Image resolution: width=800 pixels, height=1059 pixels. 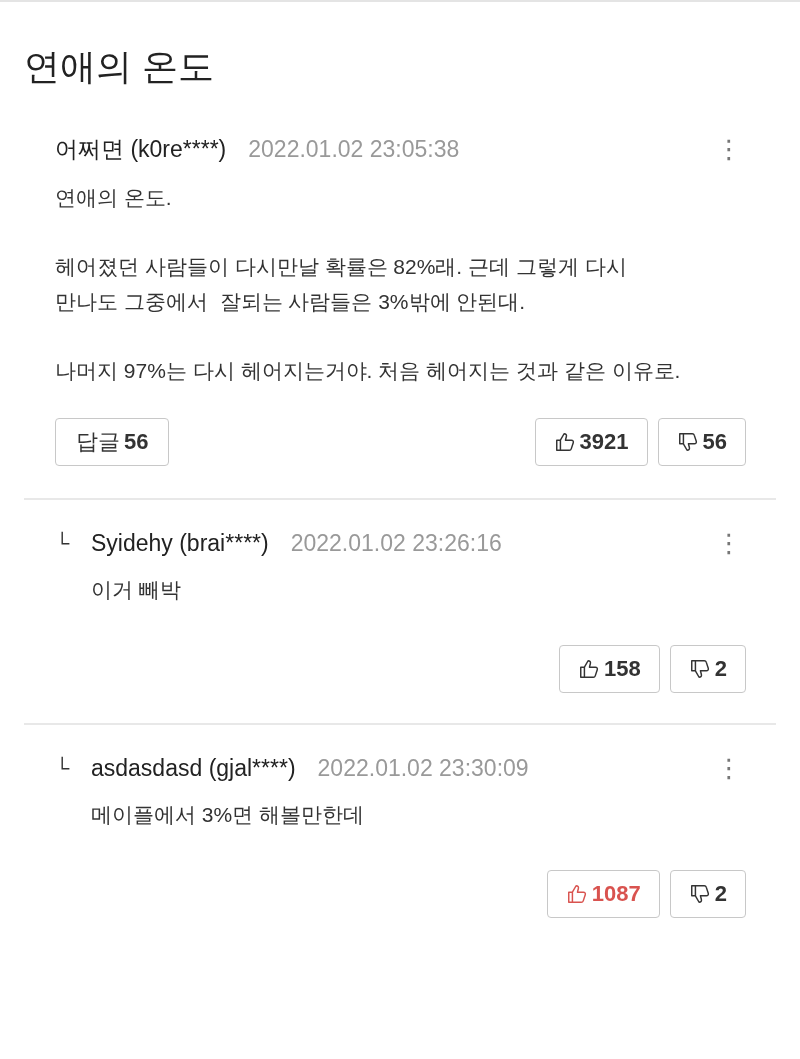 I want to click on comment-text: 나머지 97%는 다시 헤어지는거야. 처음 헤어지는 것과 같은 이유로., so click(x=368, y=371).